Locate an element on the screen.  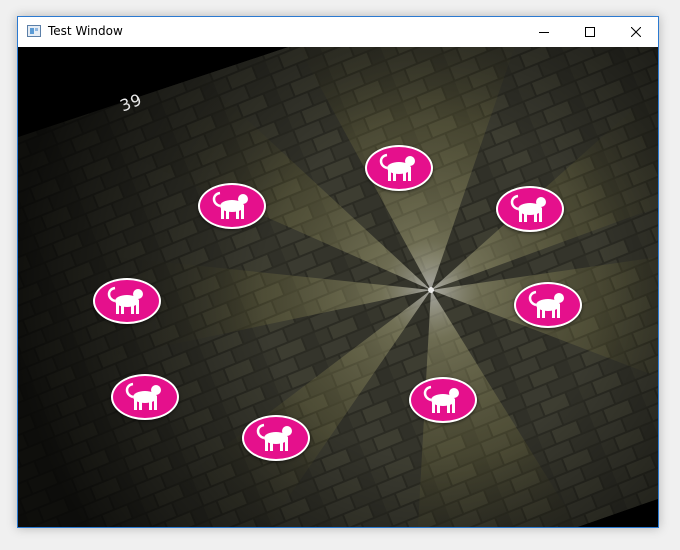
close-button is located at coordinates (636, 32).